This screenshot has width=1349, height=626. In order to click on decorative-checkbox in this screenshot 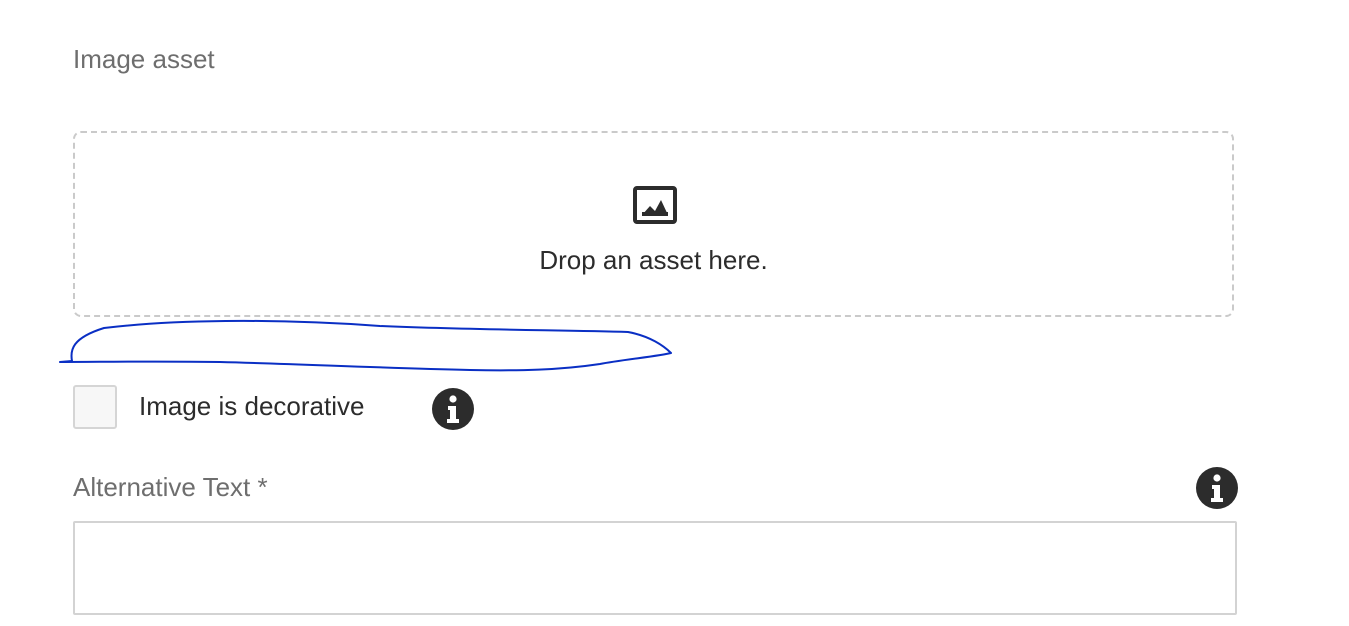, I will do `click(95, 407)`.